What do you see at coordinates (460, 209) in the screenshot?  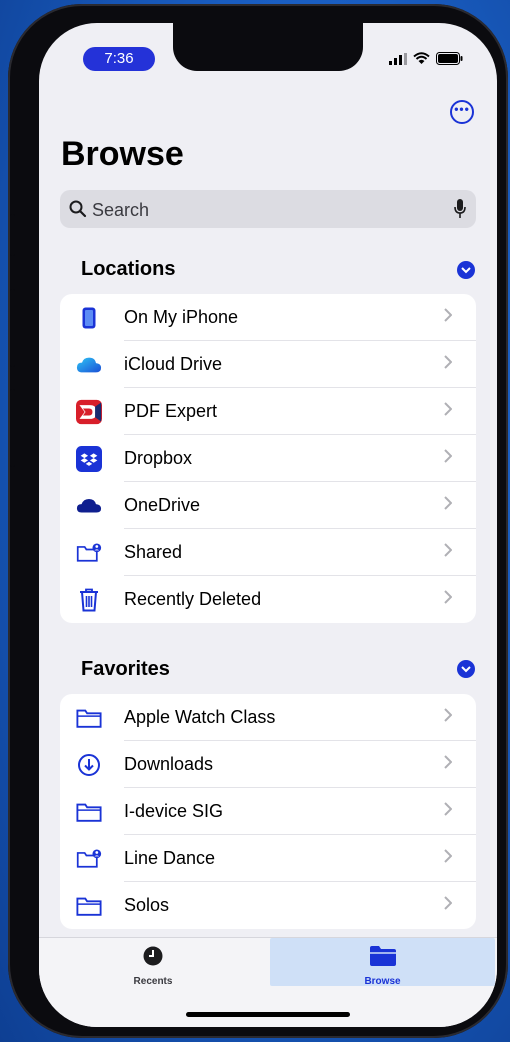 I see `microphone-icon` at bounding box center [460, 209].